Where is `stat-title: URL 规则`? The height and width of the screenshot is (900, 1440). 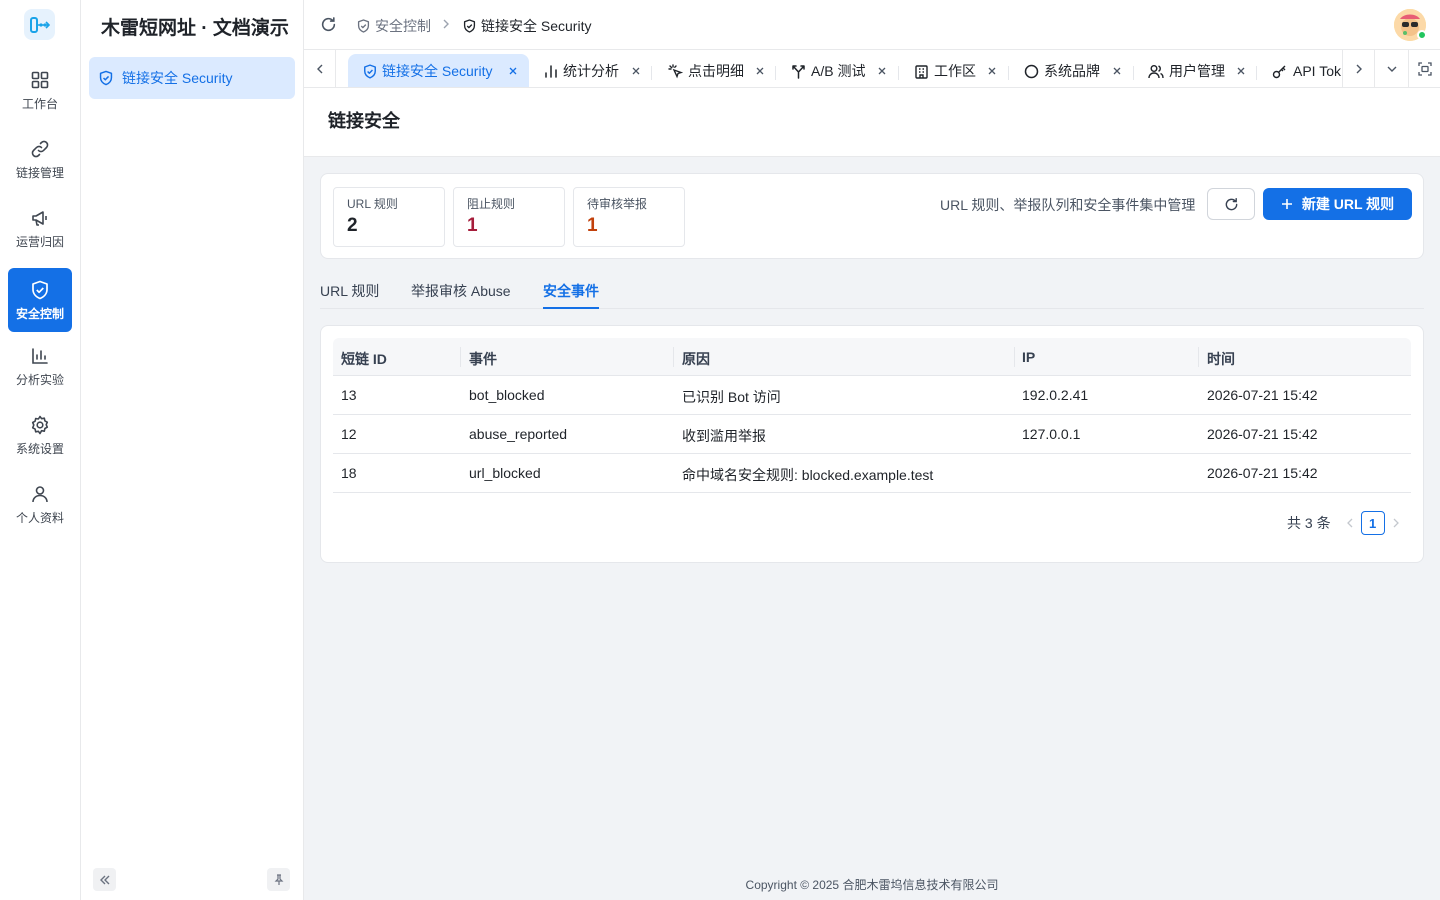 stat-title: URL 规则 is located at coordinates (372, 204).